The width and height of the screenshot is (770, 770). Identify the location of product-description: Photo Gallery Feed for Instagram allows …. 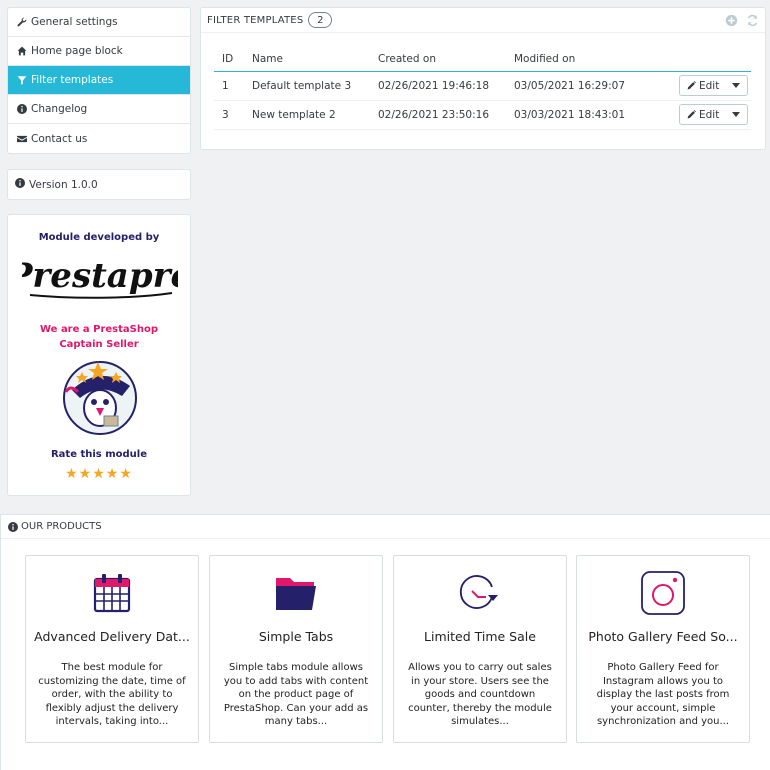
(663, 694).